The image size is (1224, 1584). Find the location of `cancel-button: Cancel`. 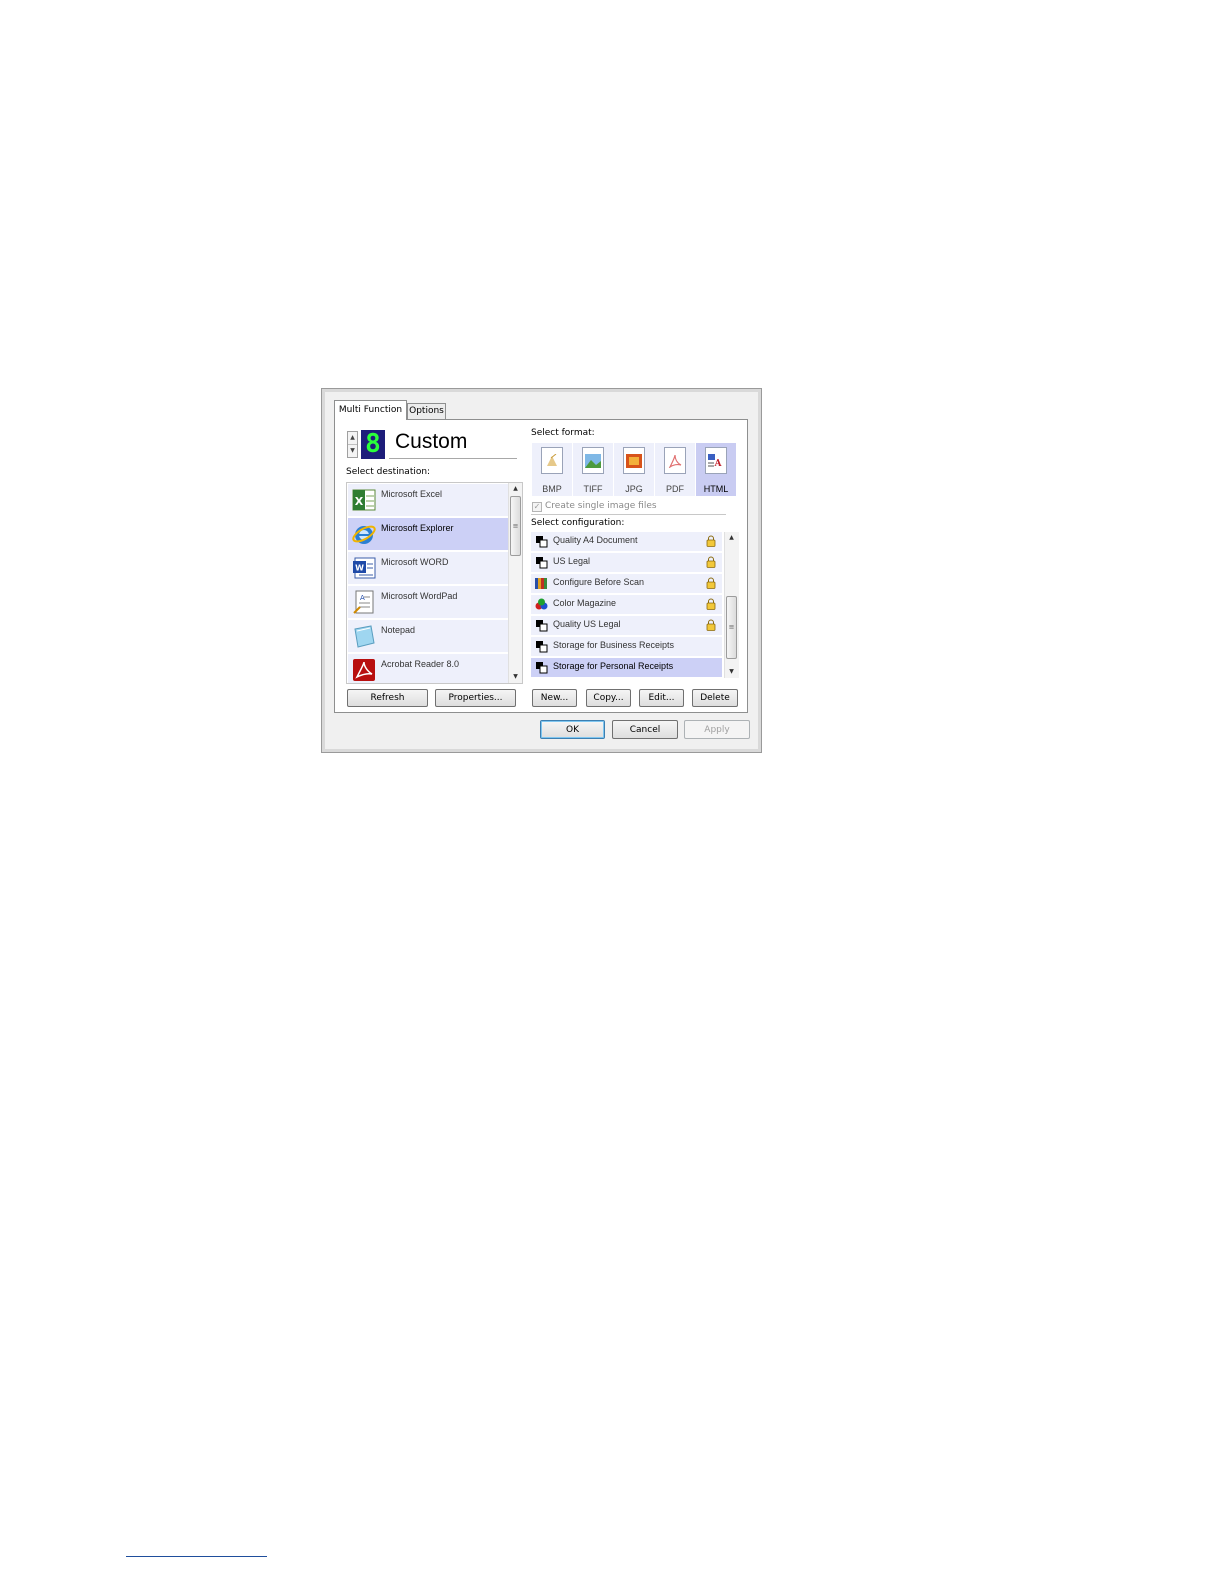

cancel-button: Cancel is located at coordinates (645, 729).